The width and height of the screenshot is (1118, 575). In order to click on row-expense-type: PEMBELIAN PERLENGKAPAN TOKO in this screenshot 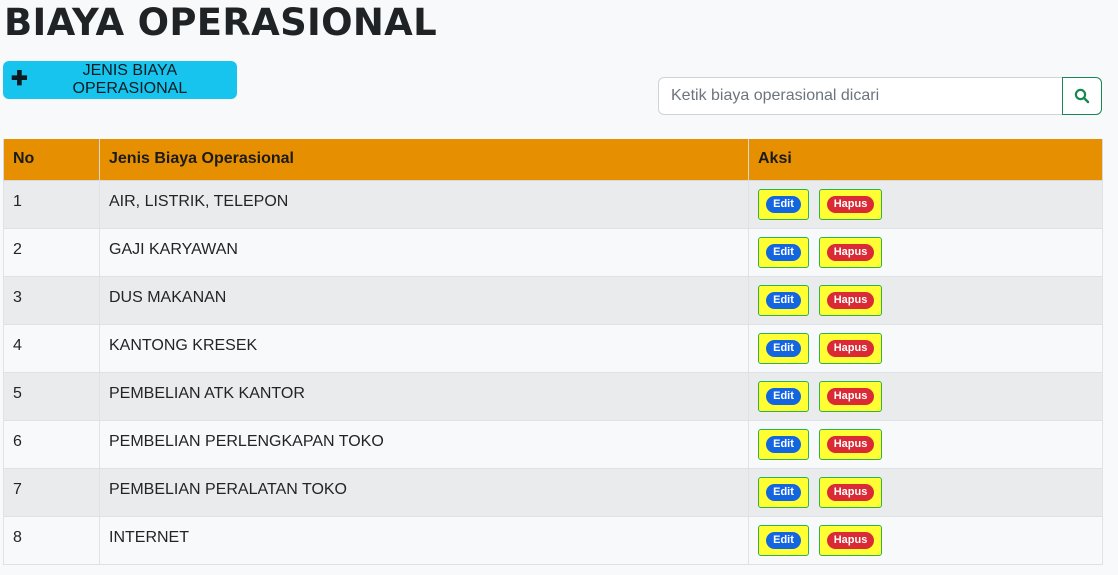, I will do `click(424, 444)`.